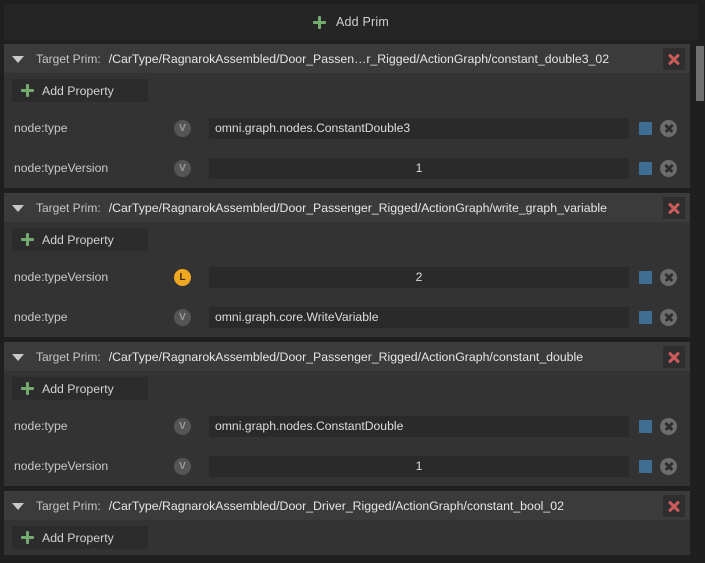 The image size is (705, 563). Describe the element at coordinates (419, 128) in the screenshot. I see `property-value-input: omni.graph.nodes.ConstantDouble3` at that location.